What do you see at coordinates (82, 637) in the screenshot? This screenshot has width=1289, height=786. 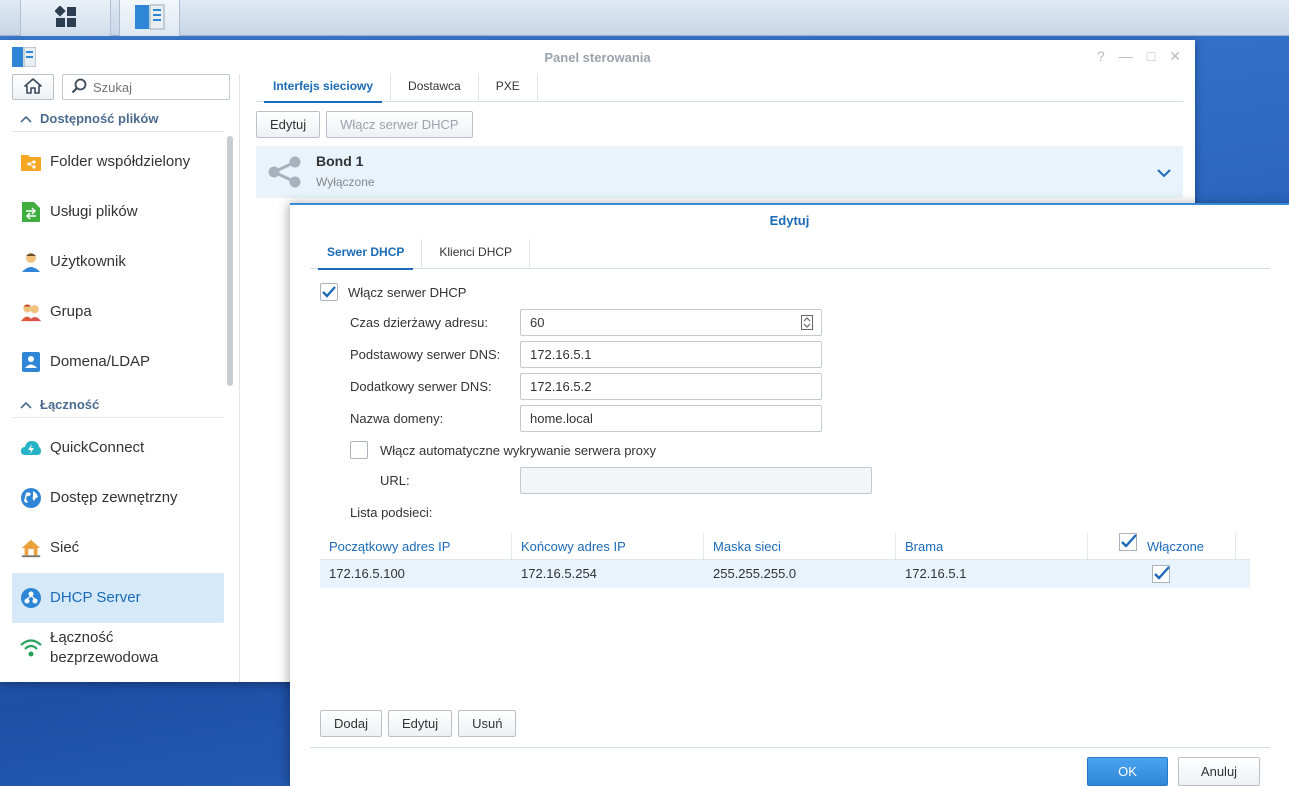 I see `label-line-1: Łączność` at bounding box center [82, 637].